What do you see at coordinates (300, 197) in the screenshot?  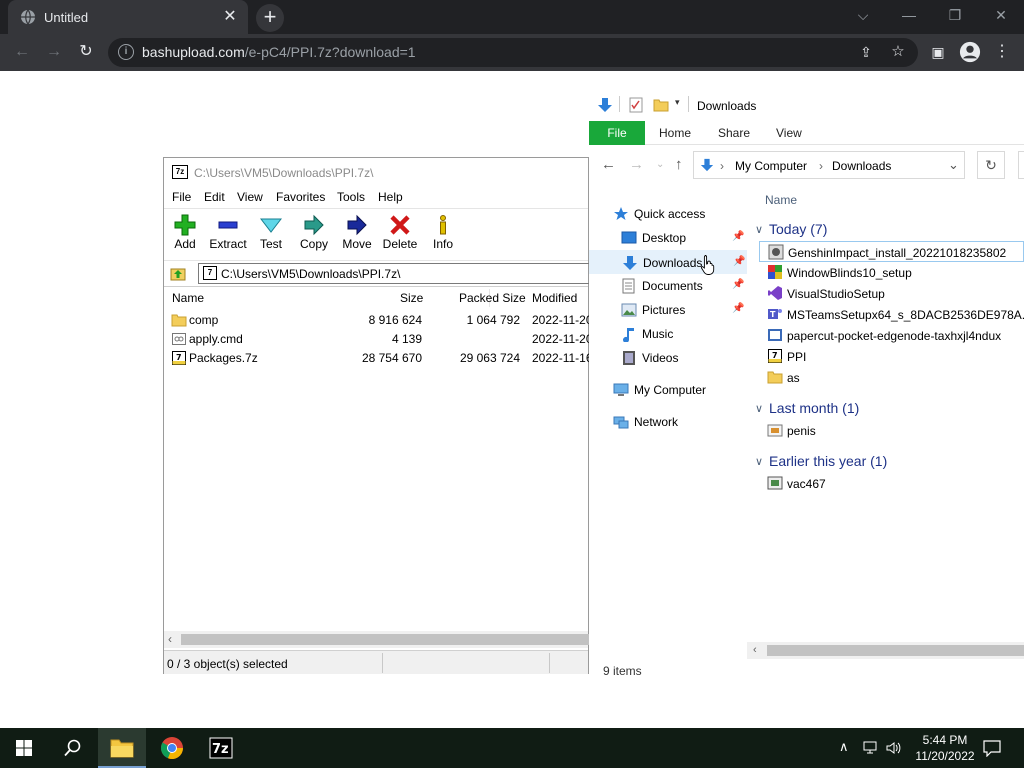 I see `menu-favorites: Favorites` at bounding box center [300, 197].